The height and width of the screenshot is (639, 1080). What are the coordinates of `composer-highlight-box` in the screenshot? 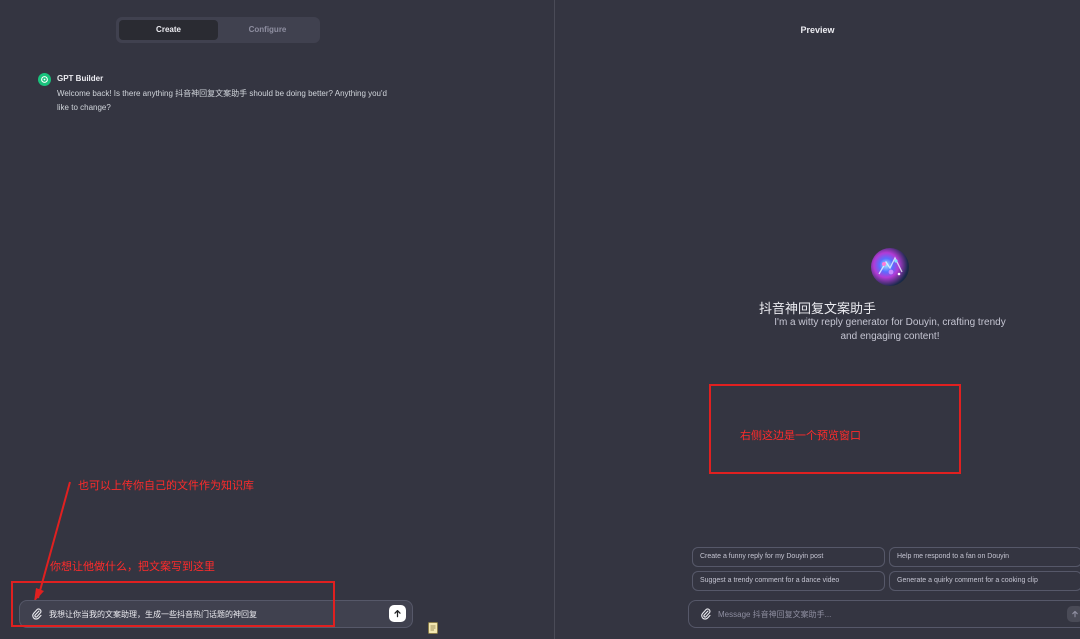 It's located at (173, 604).